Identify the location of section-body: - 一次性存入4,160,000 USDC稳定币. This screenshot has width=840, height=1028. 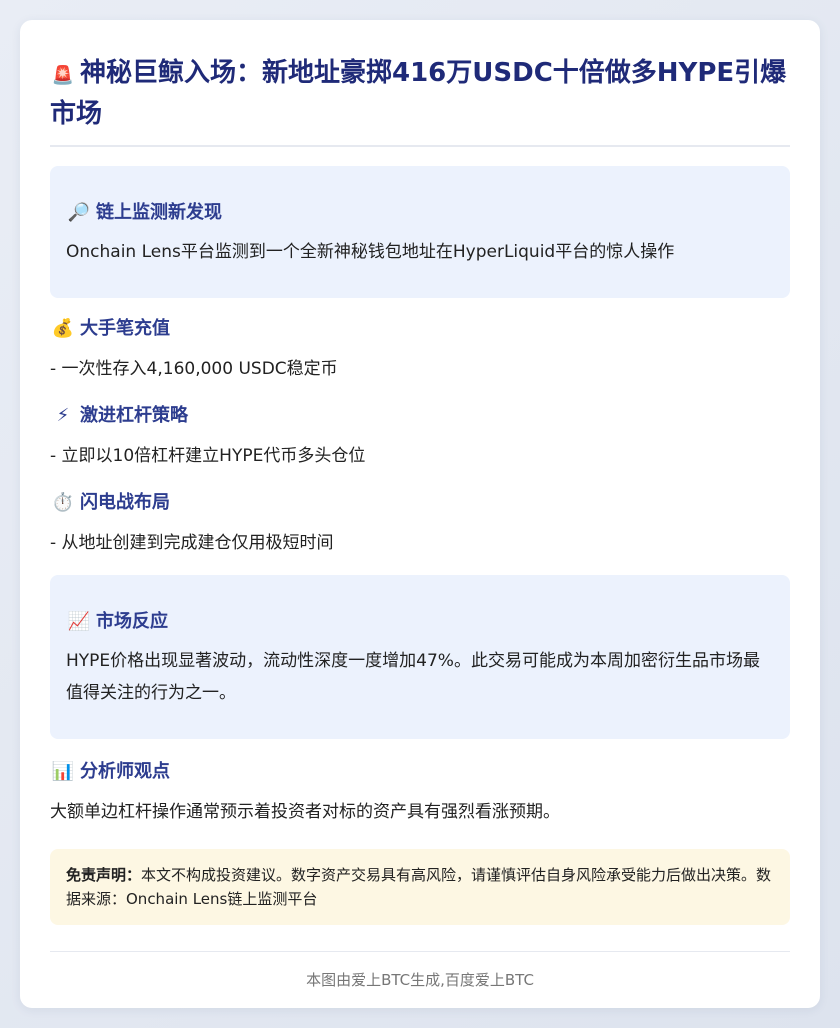
(194, 369).